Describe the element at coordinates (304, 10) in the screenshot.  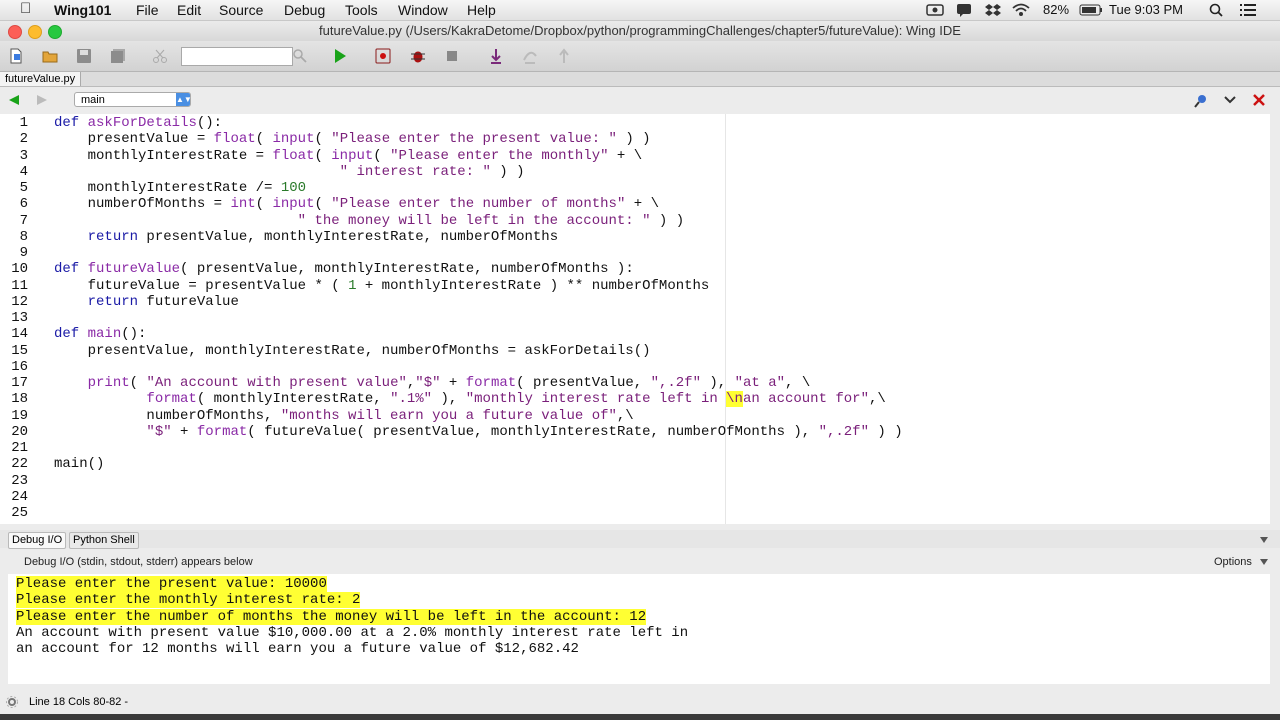
I see `menu-debug: Debug` at that location.